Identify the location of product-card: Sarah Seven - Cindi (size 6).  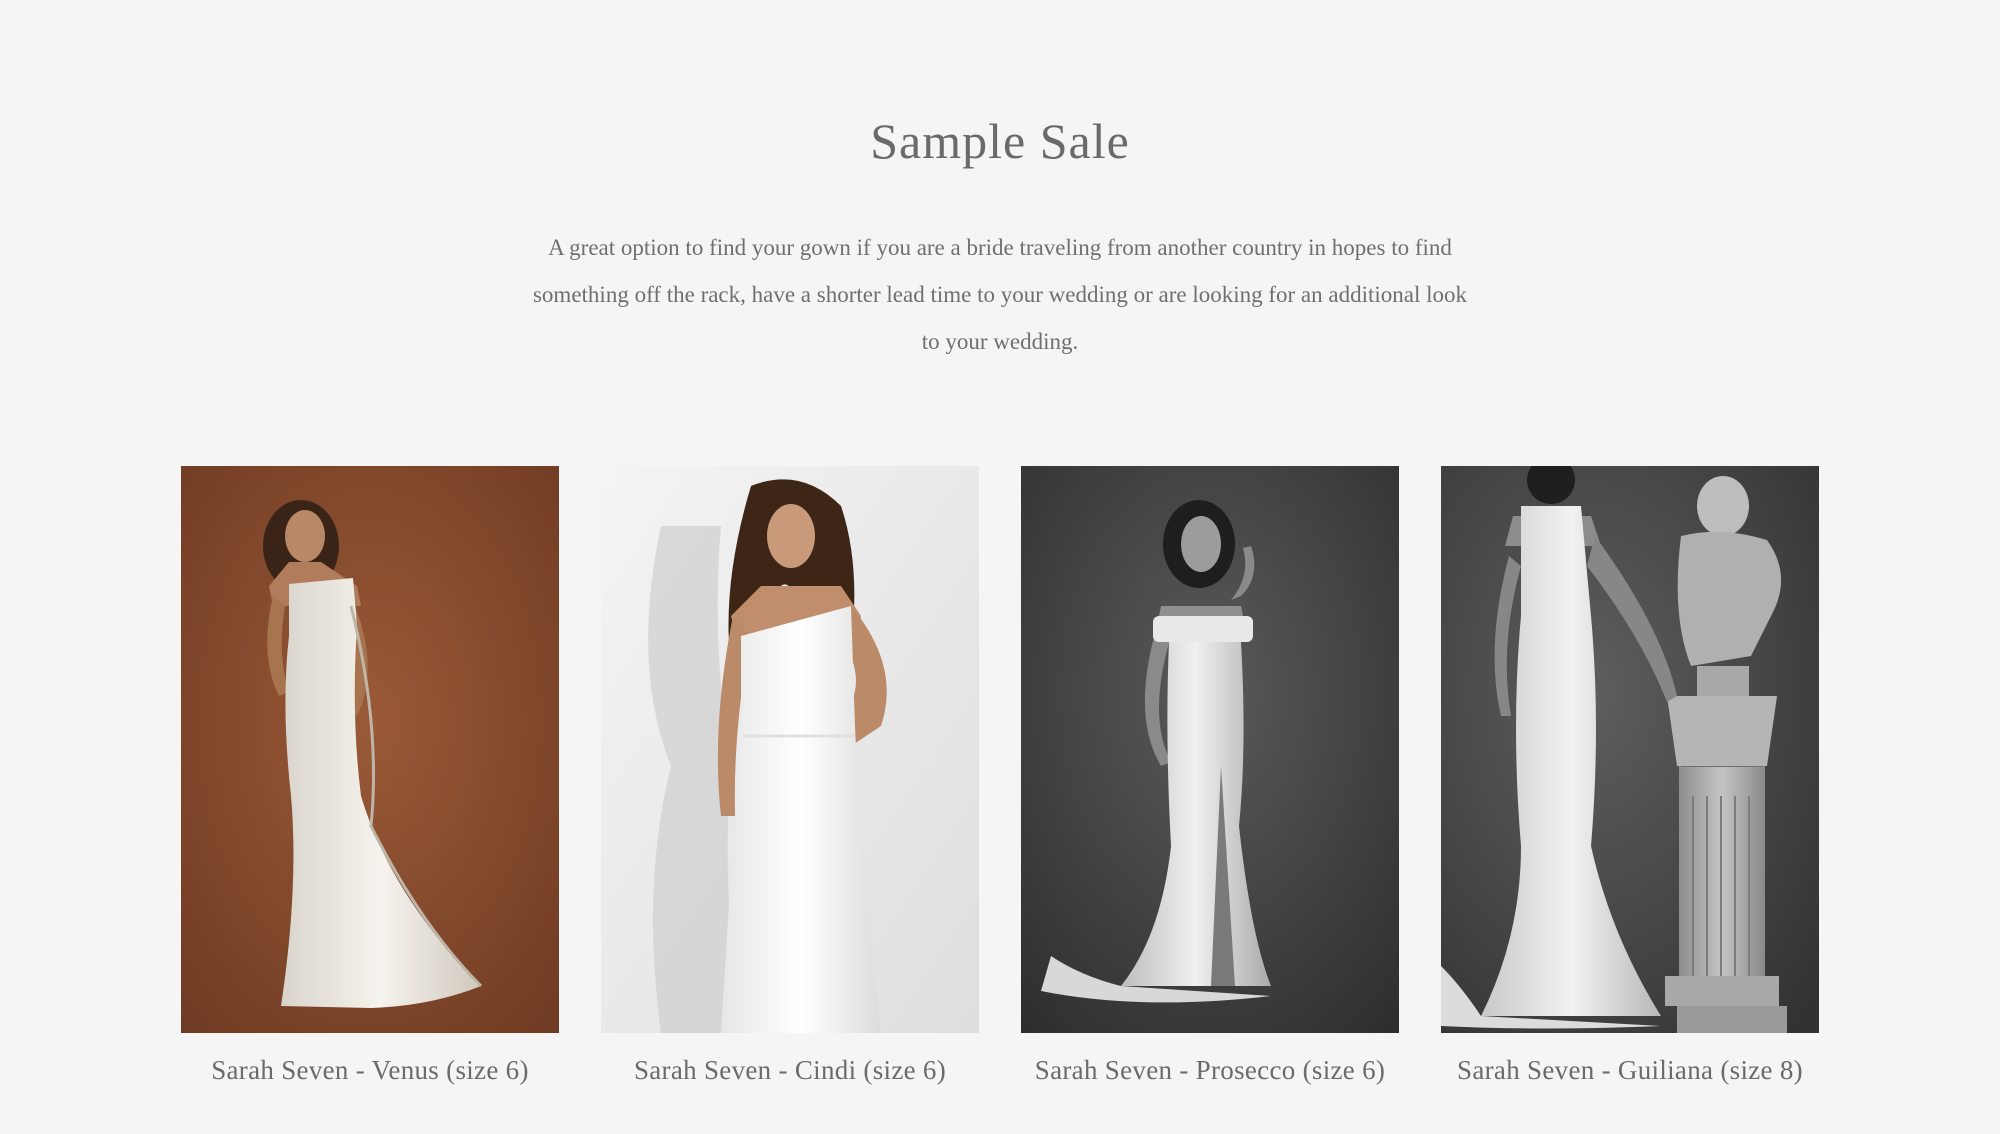
(790, 776).